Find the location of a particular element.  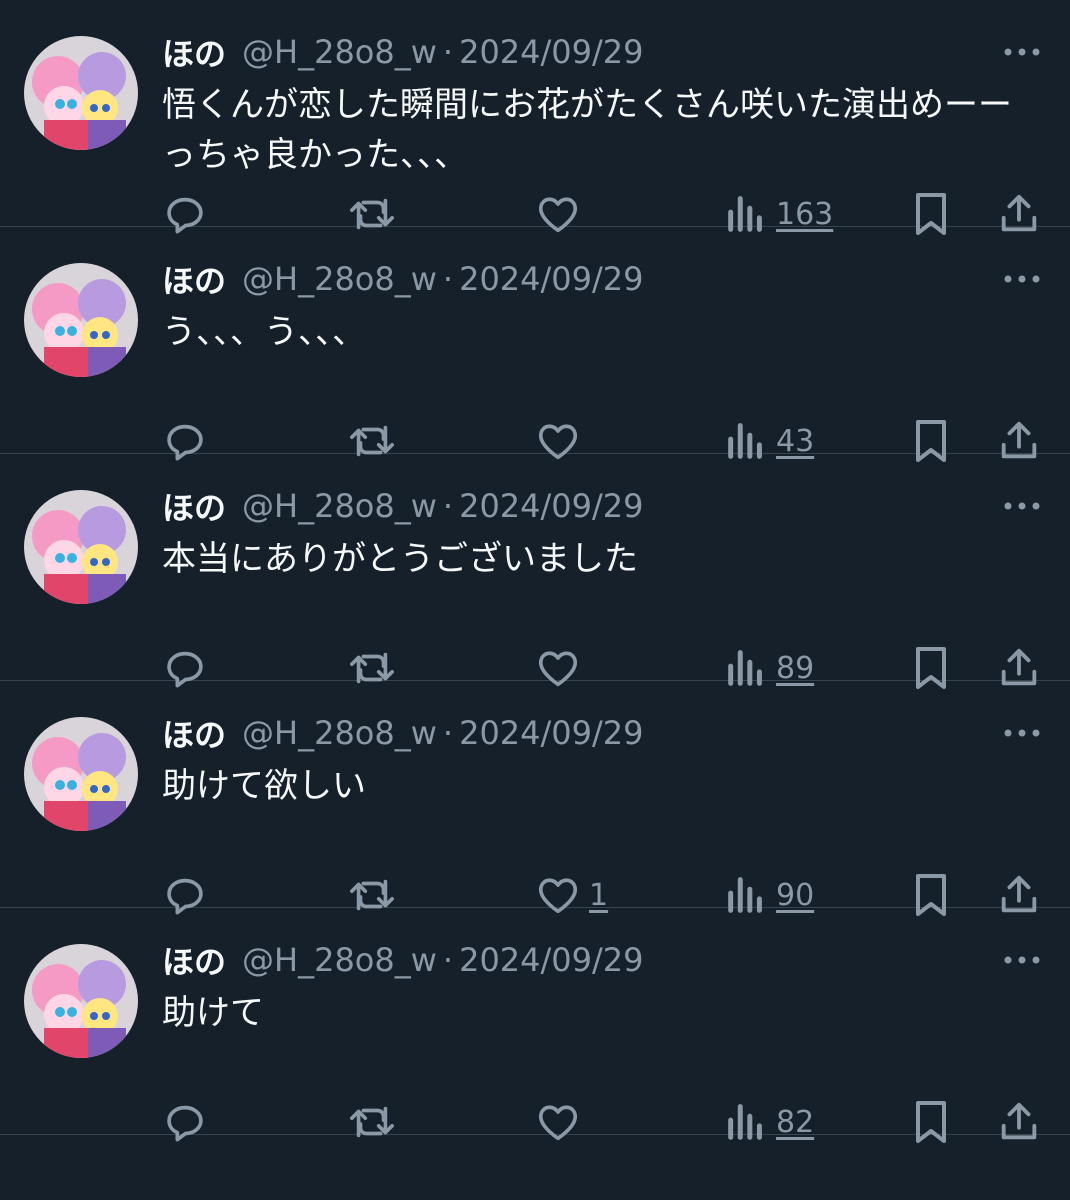

tweet-text: 悟くんが恋した瞬間にお花がたくさん咲いた演出めーーっちゃ良かった、、、 is located at coordinates (587, 130).